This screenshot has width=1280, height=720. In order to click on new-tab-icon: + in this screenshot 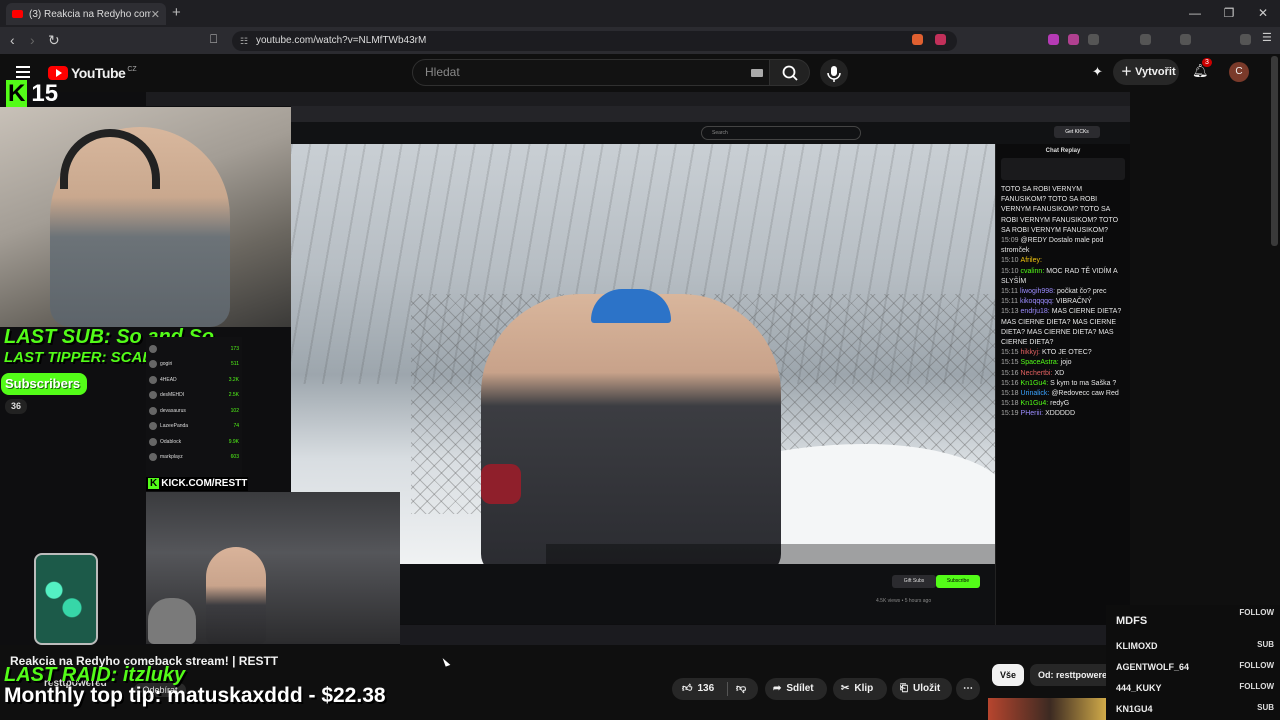, I will do `click(176, 12)`.